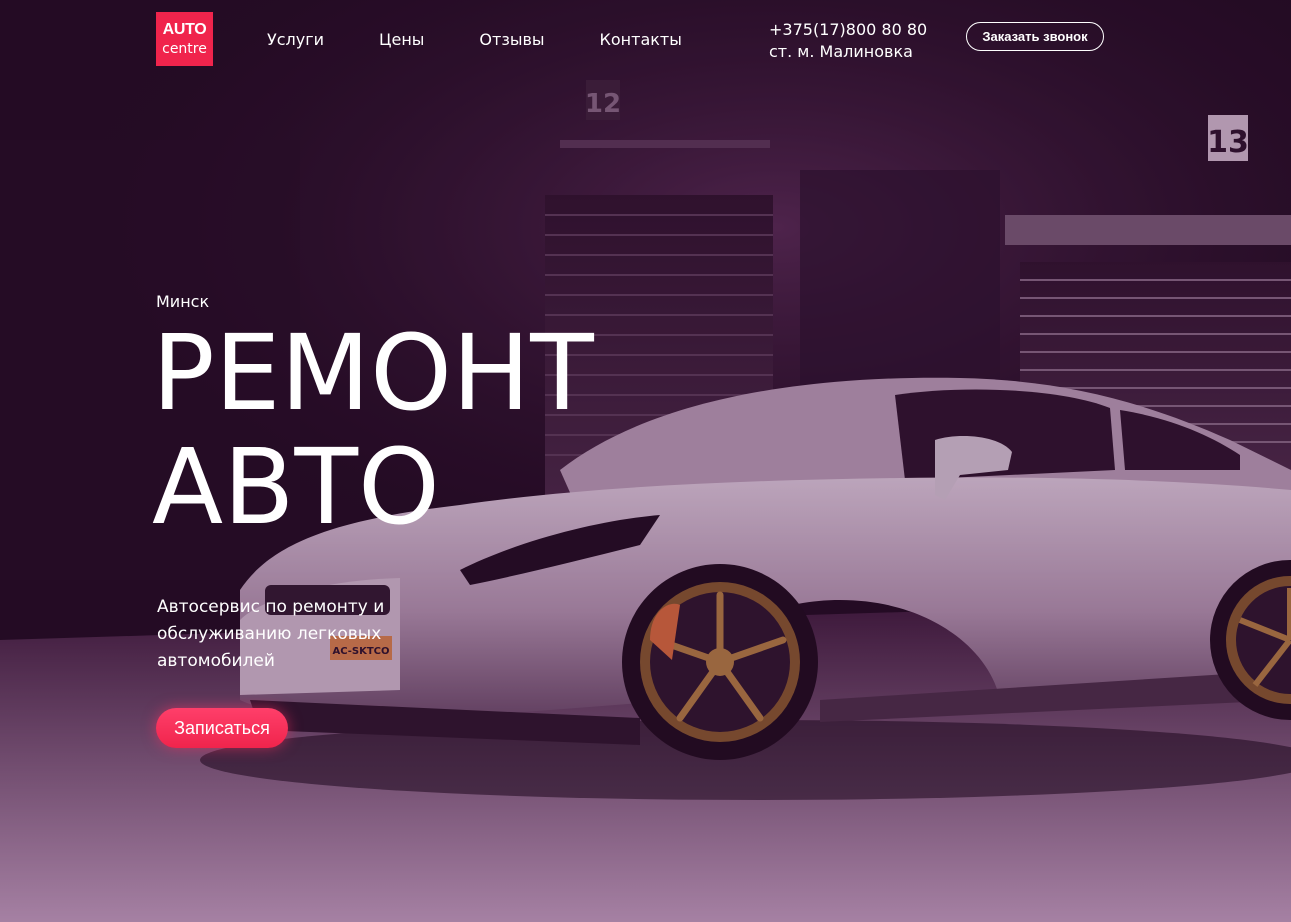 This screenshot has height=922, width=1291. What do you see at coordinates (184, 49) in the screenshot?
I see `logo-text-bottom: centre` at bounding box center [184, 49].